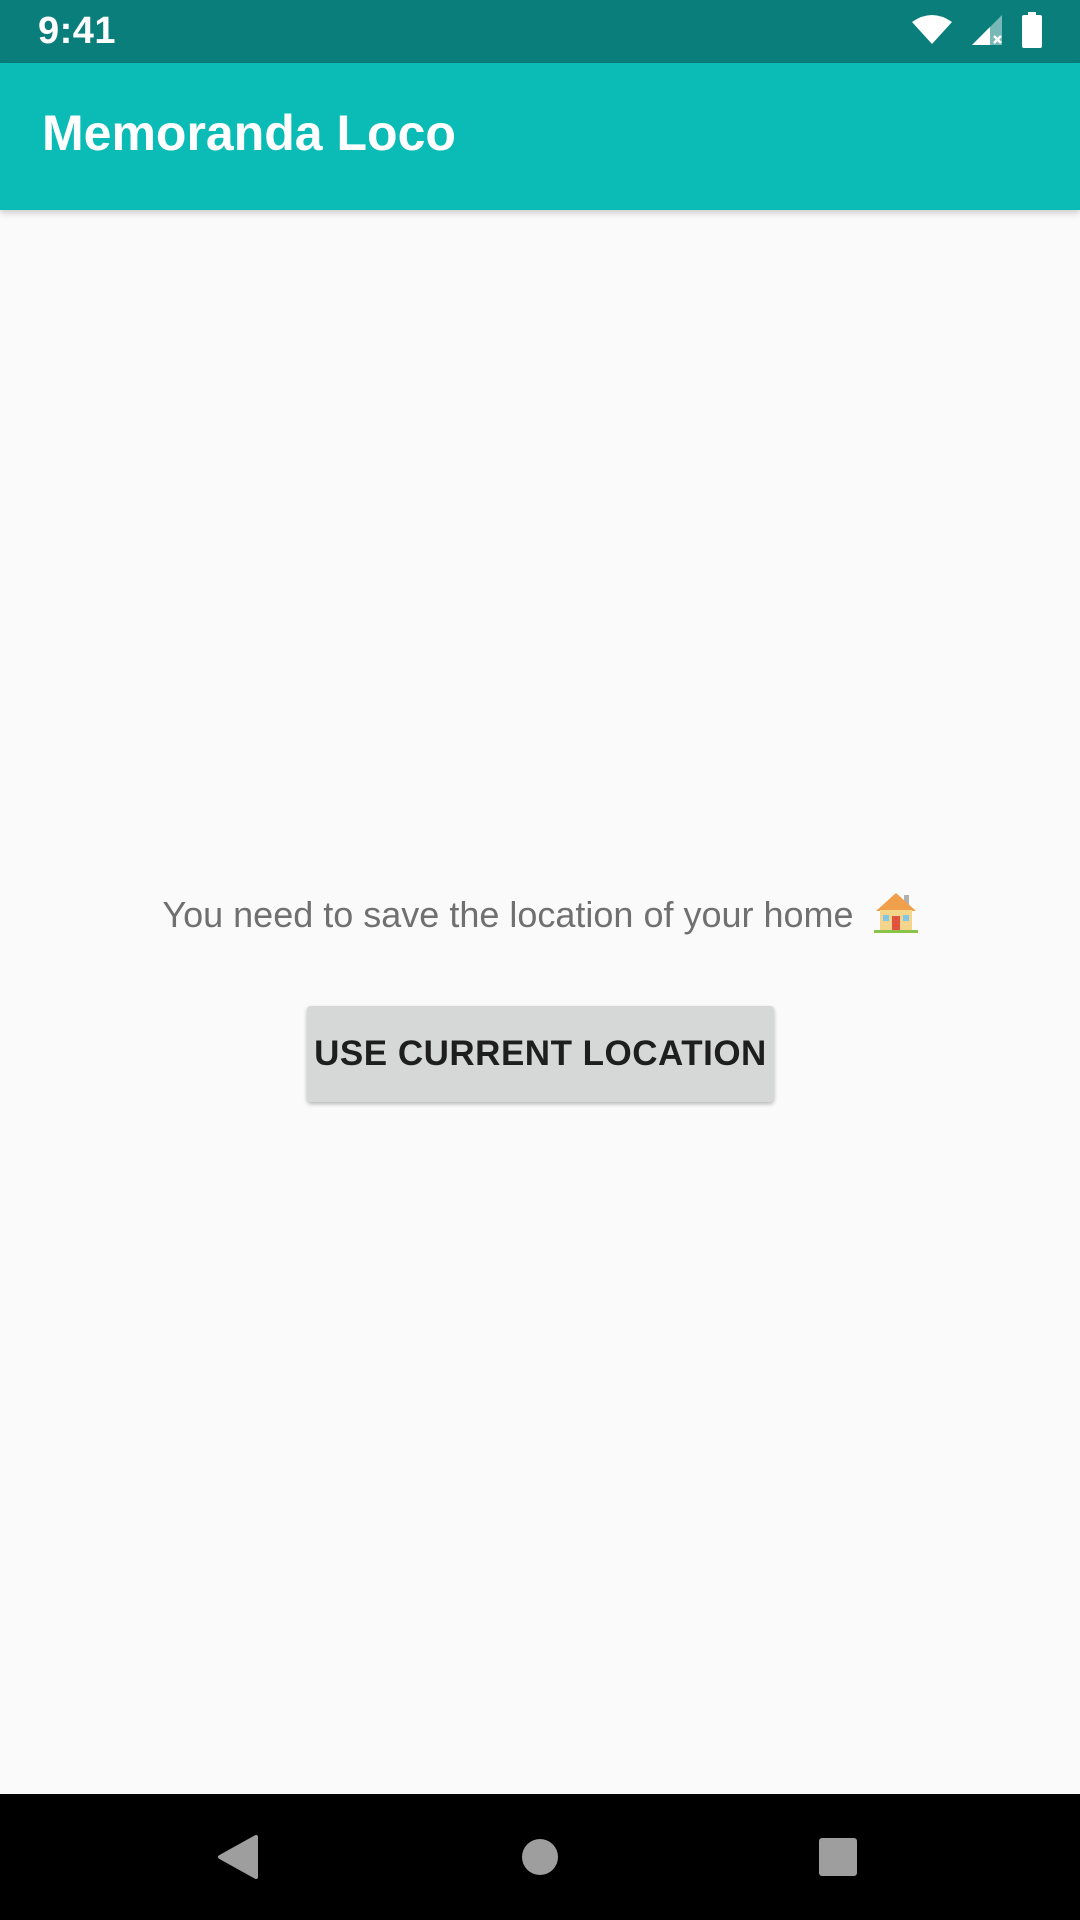 The image size is (1080, 1920). Describe the element at coordinates (540, 1054) in the screenshot. I see `use-current-location-button: USE CURRENT LOCATION` at that location.